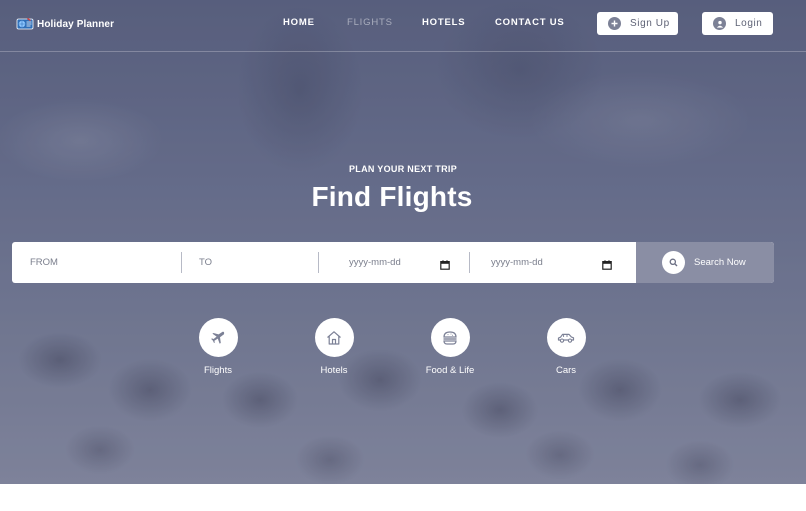 Image resolution: width=806 pixels, height=511 pixels. I want to click on category-food-life: Food & Life, so click(450, 347).